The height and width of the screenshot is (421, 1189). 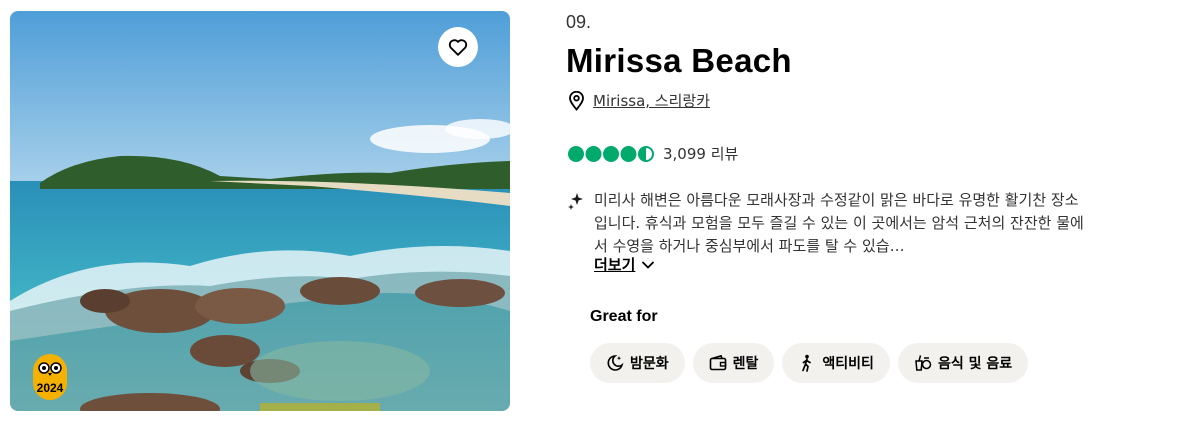 What do you see at coordinates (50, 377) in the screenshot?
I see `travelers-choice-badge: 2024` at bounding box center [50, 377].